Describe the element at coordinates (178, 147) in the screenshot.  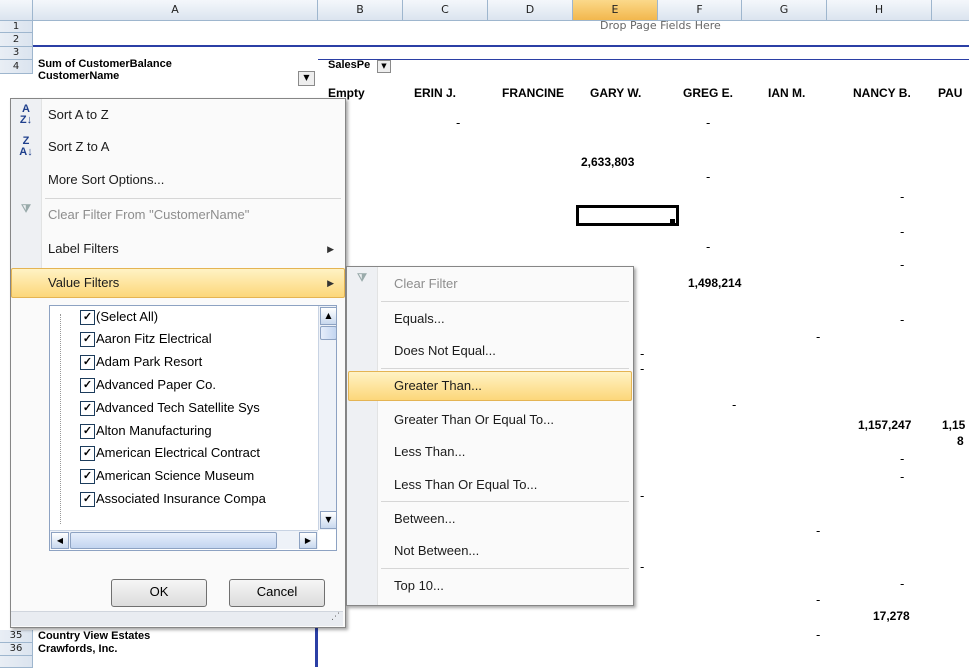
I see `sort-z-to-a: Z A↓ Sort Z to A` at that location.